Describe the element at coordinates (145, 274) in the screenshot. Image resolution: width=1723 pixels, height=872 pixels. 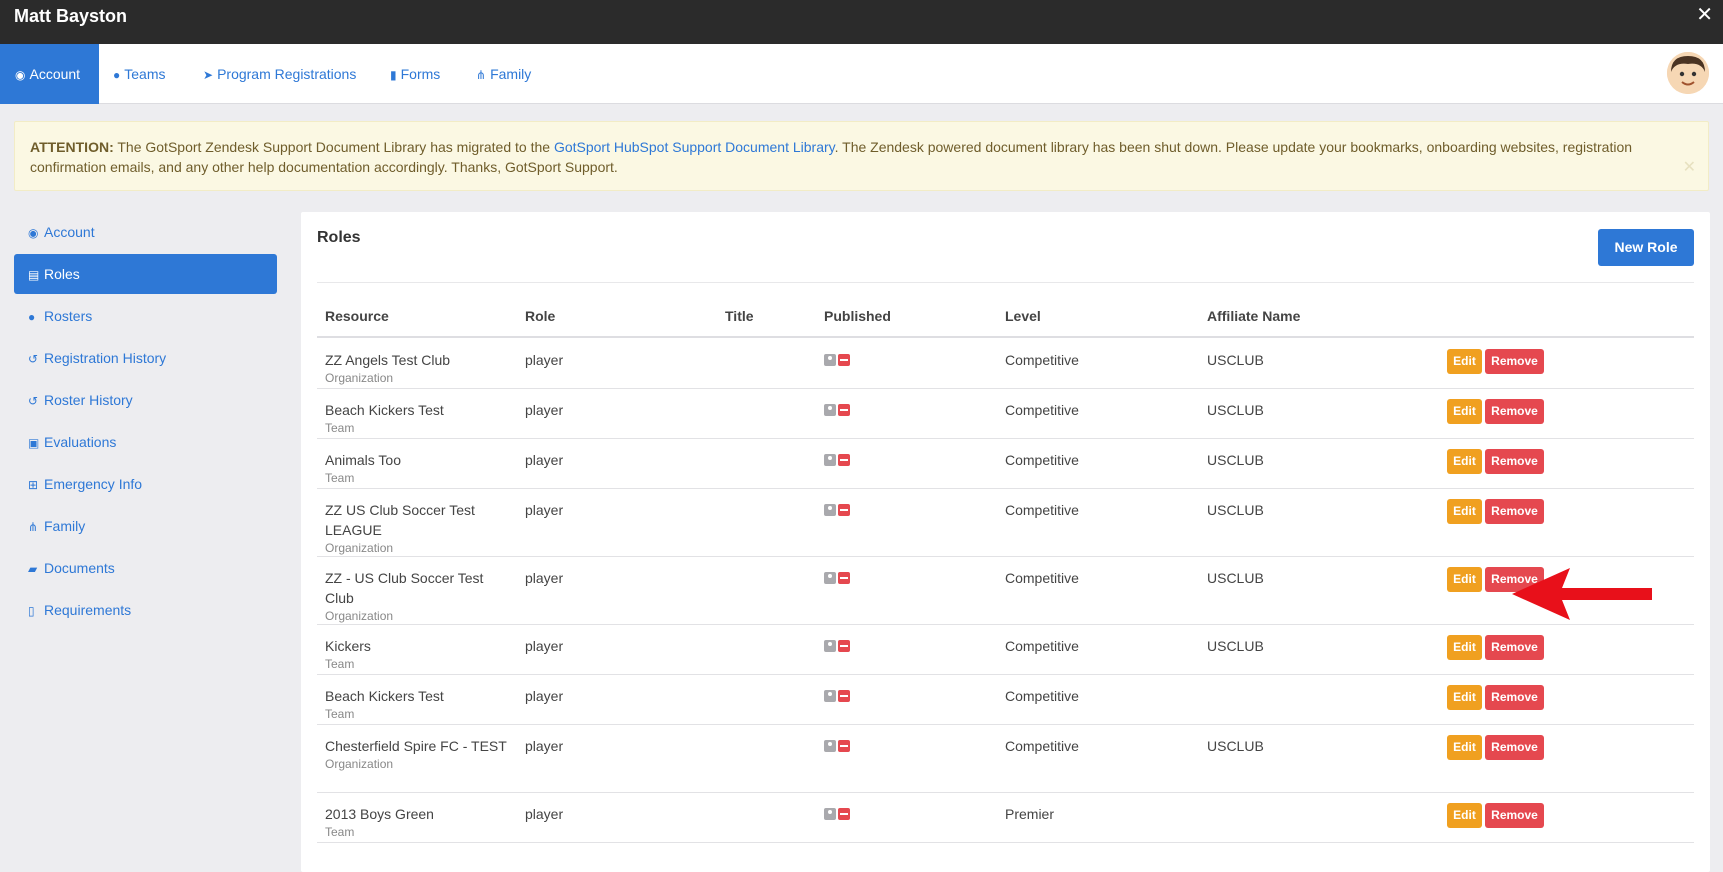
I see `sidebar-item-roles: ▤ Roles` at that location.